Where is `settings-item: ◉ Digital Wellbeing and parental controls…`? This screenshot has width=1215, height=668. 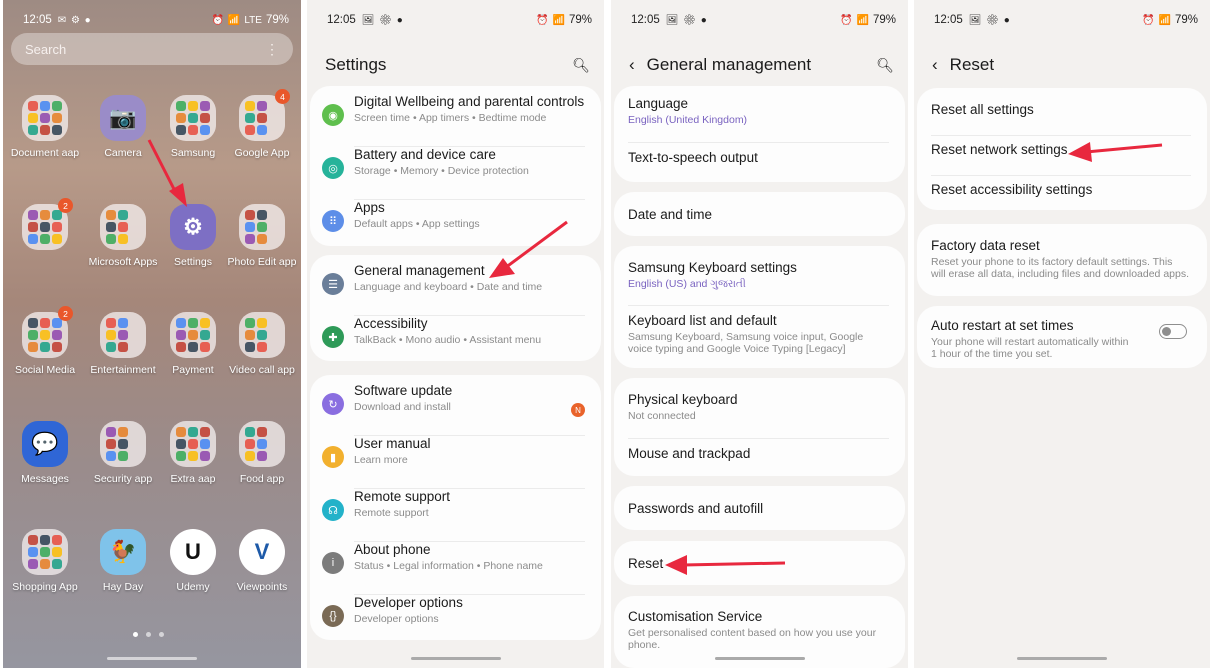 settings-item: ◉ Digital Wellbeing and parental controls… is located at coordinates (455, 120).